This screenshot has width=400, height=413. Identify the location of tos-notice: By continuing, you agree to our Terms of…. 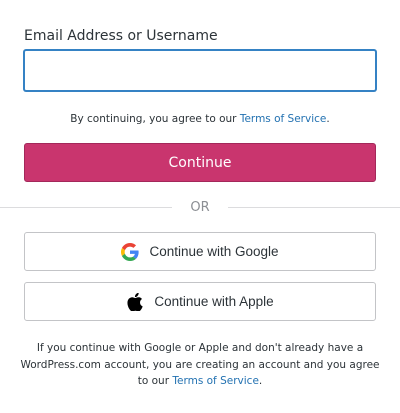
(200, 119).